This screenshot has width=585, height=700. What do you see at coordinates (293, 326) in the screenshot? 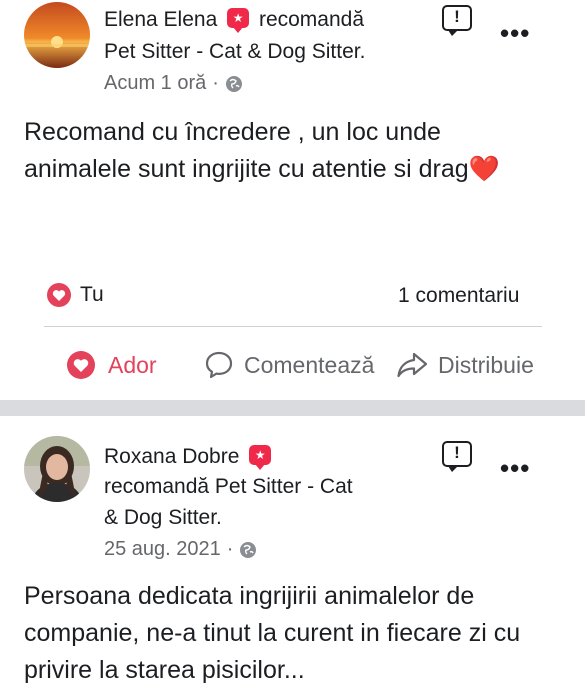
I see `action-divider` at bounding box center [293, 326].